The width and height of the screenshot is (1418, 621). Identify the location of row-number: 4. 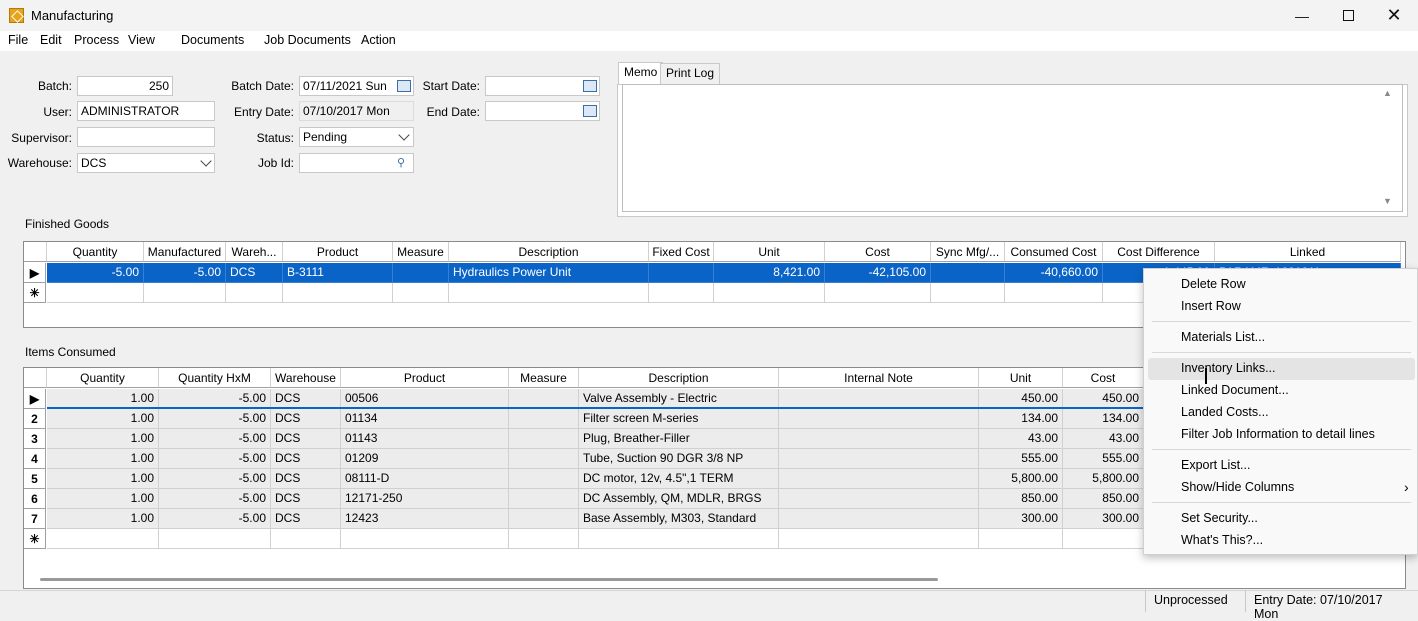
(35, 459).